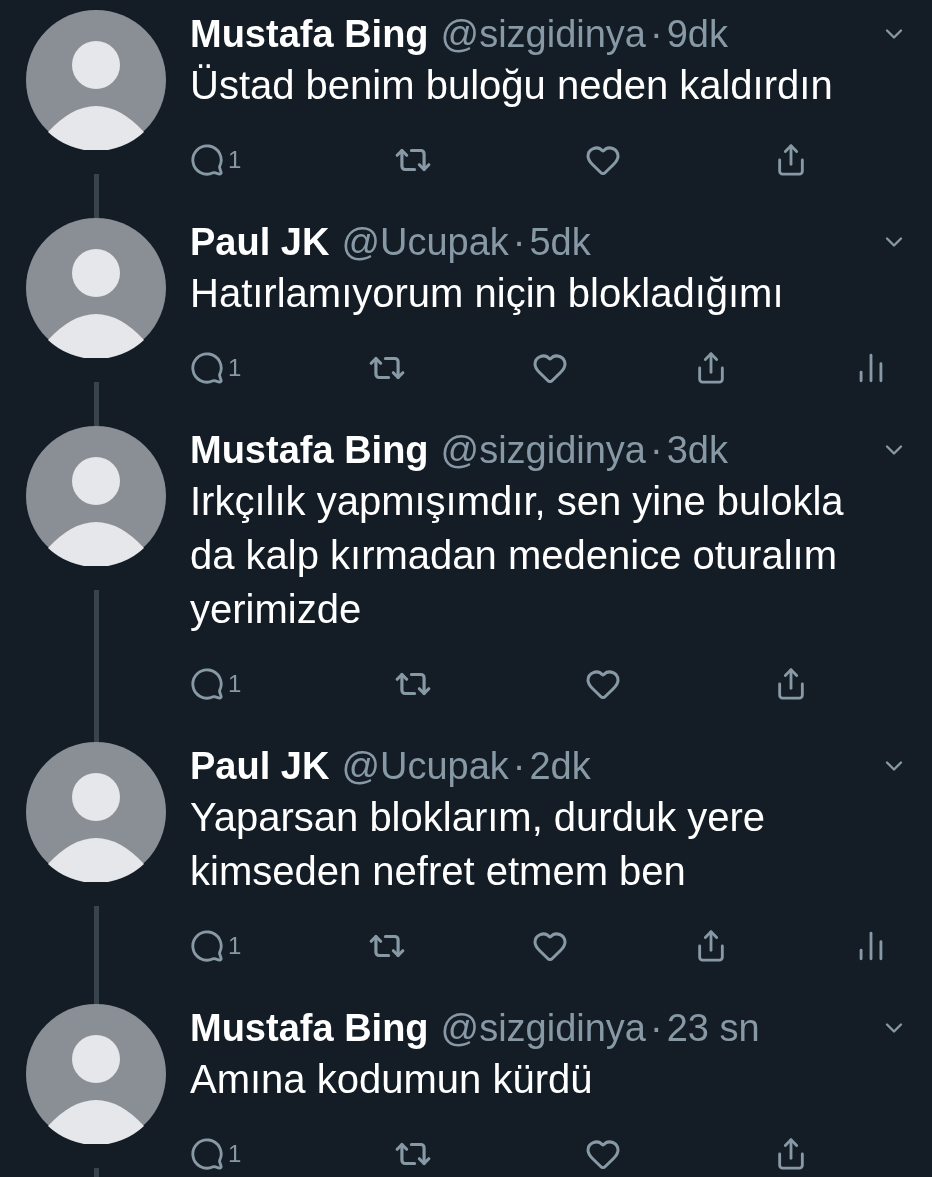 The image size is (932, 1177). Describe the element at coordinates (438, 871) in the screenshot. I see `tweet-text: kimseden nefret etmem ben` at that location.